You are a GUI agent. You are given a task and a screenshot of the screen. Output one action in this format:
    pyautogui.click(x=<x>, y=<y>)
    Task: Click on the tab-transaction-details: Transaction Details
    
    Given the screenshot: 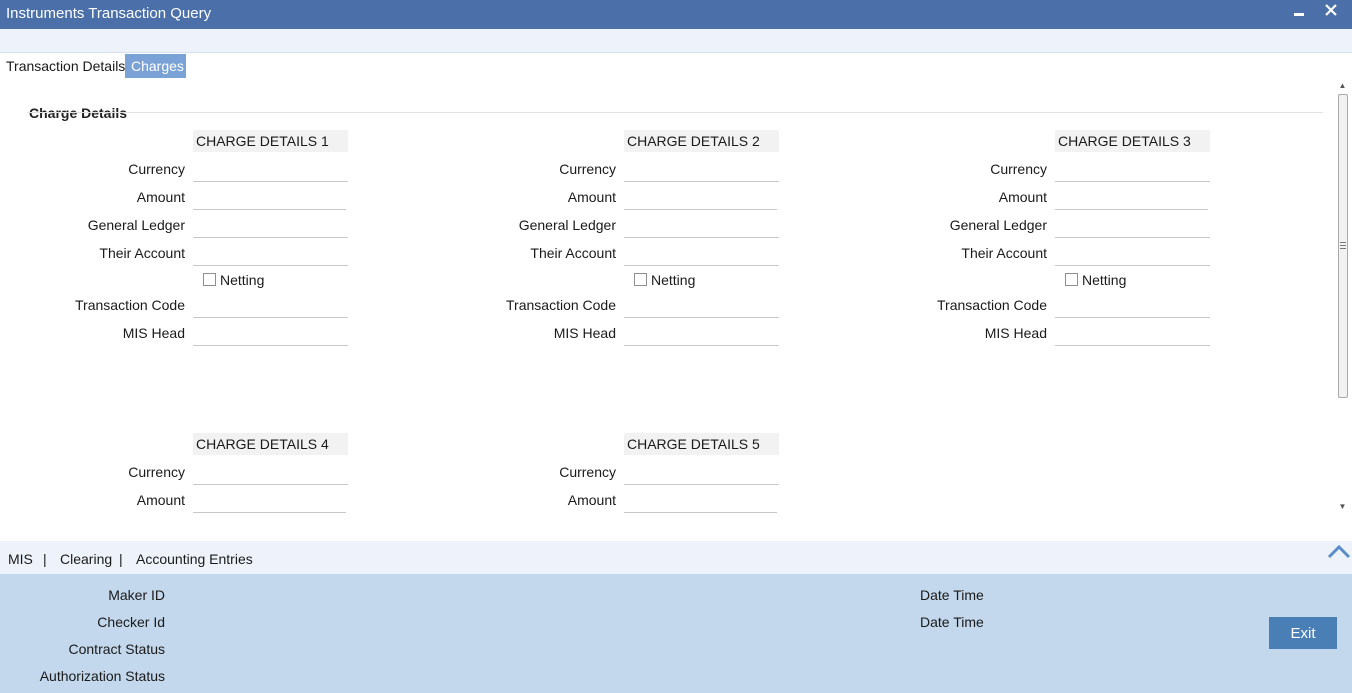 What is the action you would take?
    pyautogui.click(x=66, y=66)
    